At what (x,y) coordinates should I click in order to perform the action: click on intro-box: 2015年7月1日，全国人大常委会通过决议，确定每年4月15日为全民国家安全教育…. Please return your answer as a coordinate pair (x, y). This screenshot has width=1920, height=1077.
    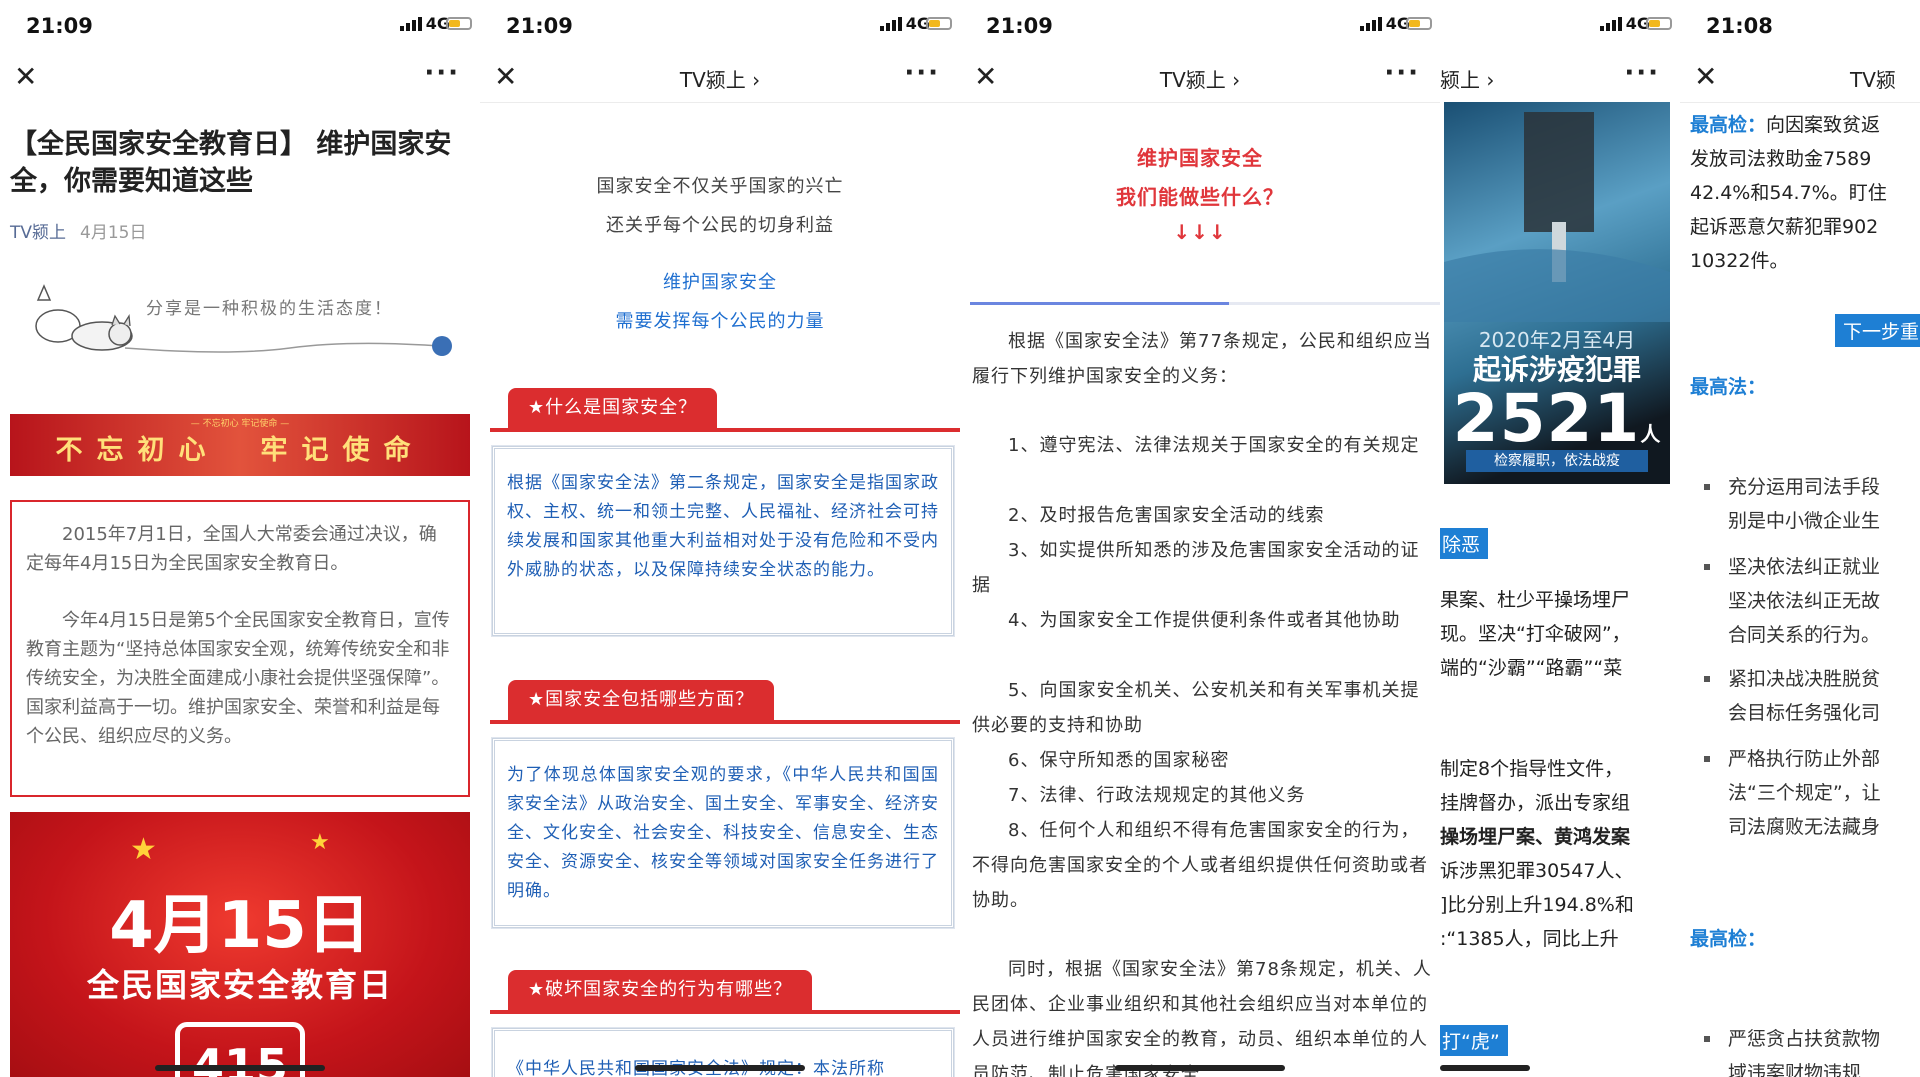
    Looking at the image, I should click on (240, 648).